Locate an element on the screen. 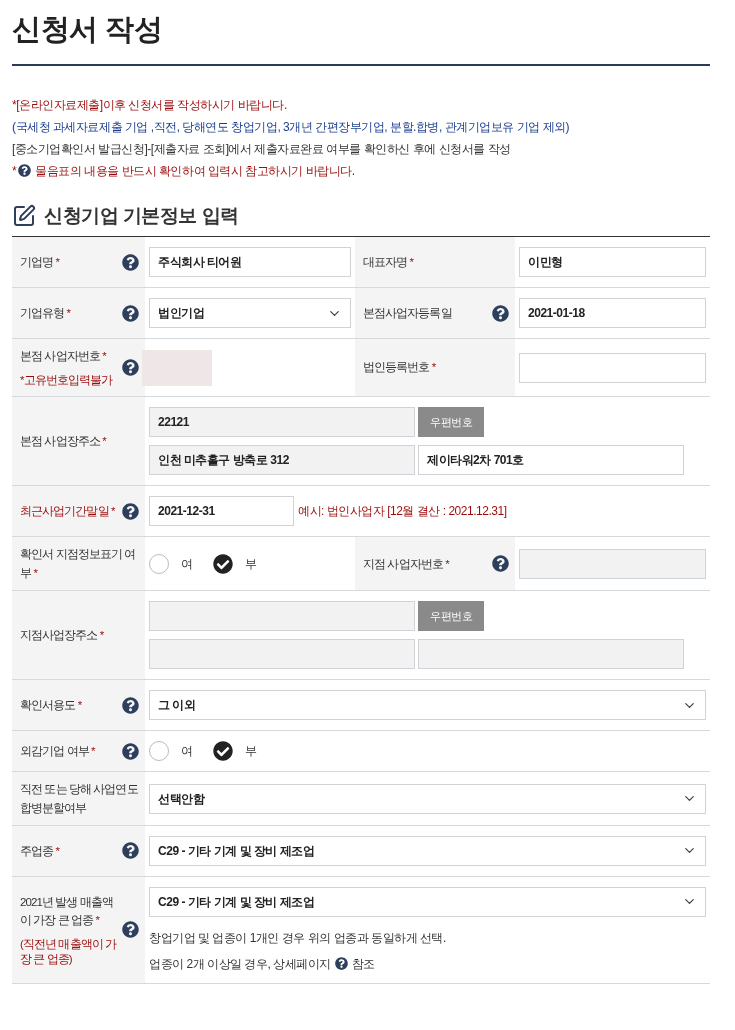 The width and height of the screenshot is (735, 1030). example-hint: 예시: 법인사업자 [12월 결산 : 2021.12.31] is located at coordinates (402, 512).